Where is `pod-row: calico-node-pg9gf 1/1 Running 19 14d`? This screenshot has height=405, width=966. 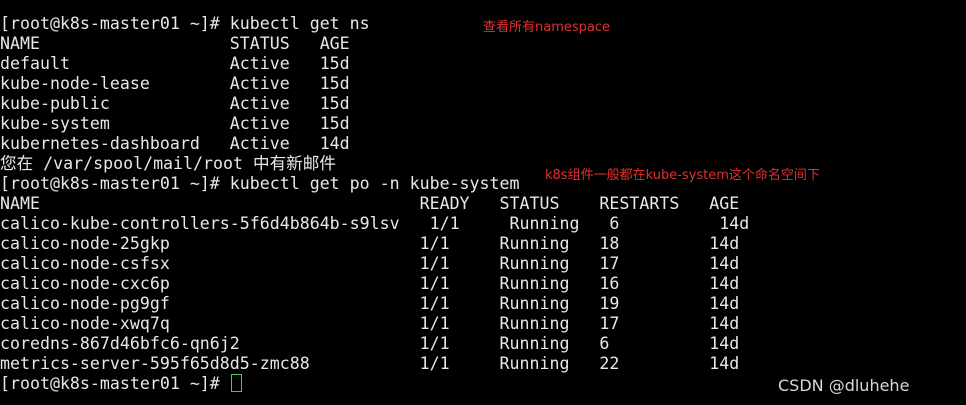 pod-row: calico-node-pg9gf 1/1 Running 19 14d is located at coordinates (370, 303).